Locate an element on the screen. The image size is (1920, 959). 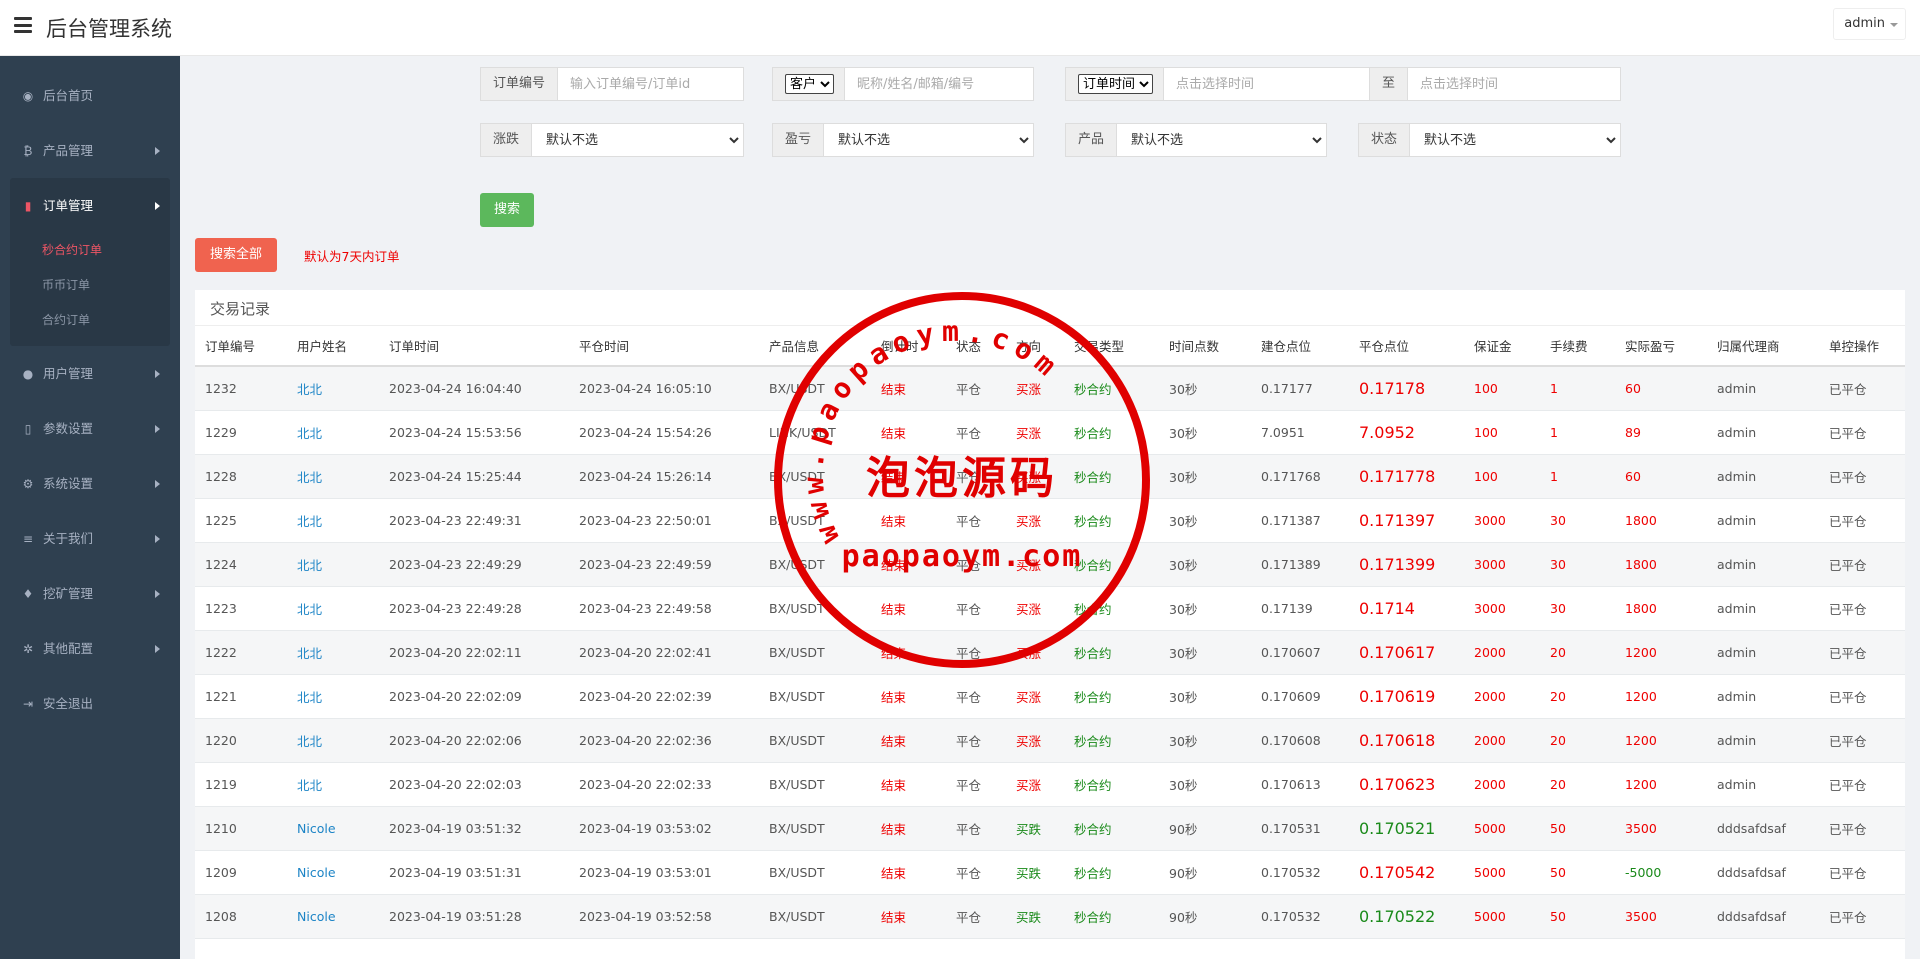
sidebar-item-4: ▯ 参数设置 is located at coordinates (90, 428).